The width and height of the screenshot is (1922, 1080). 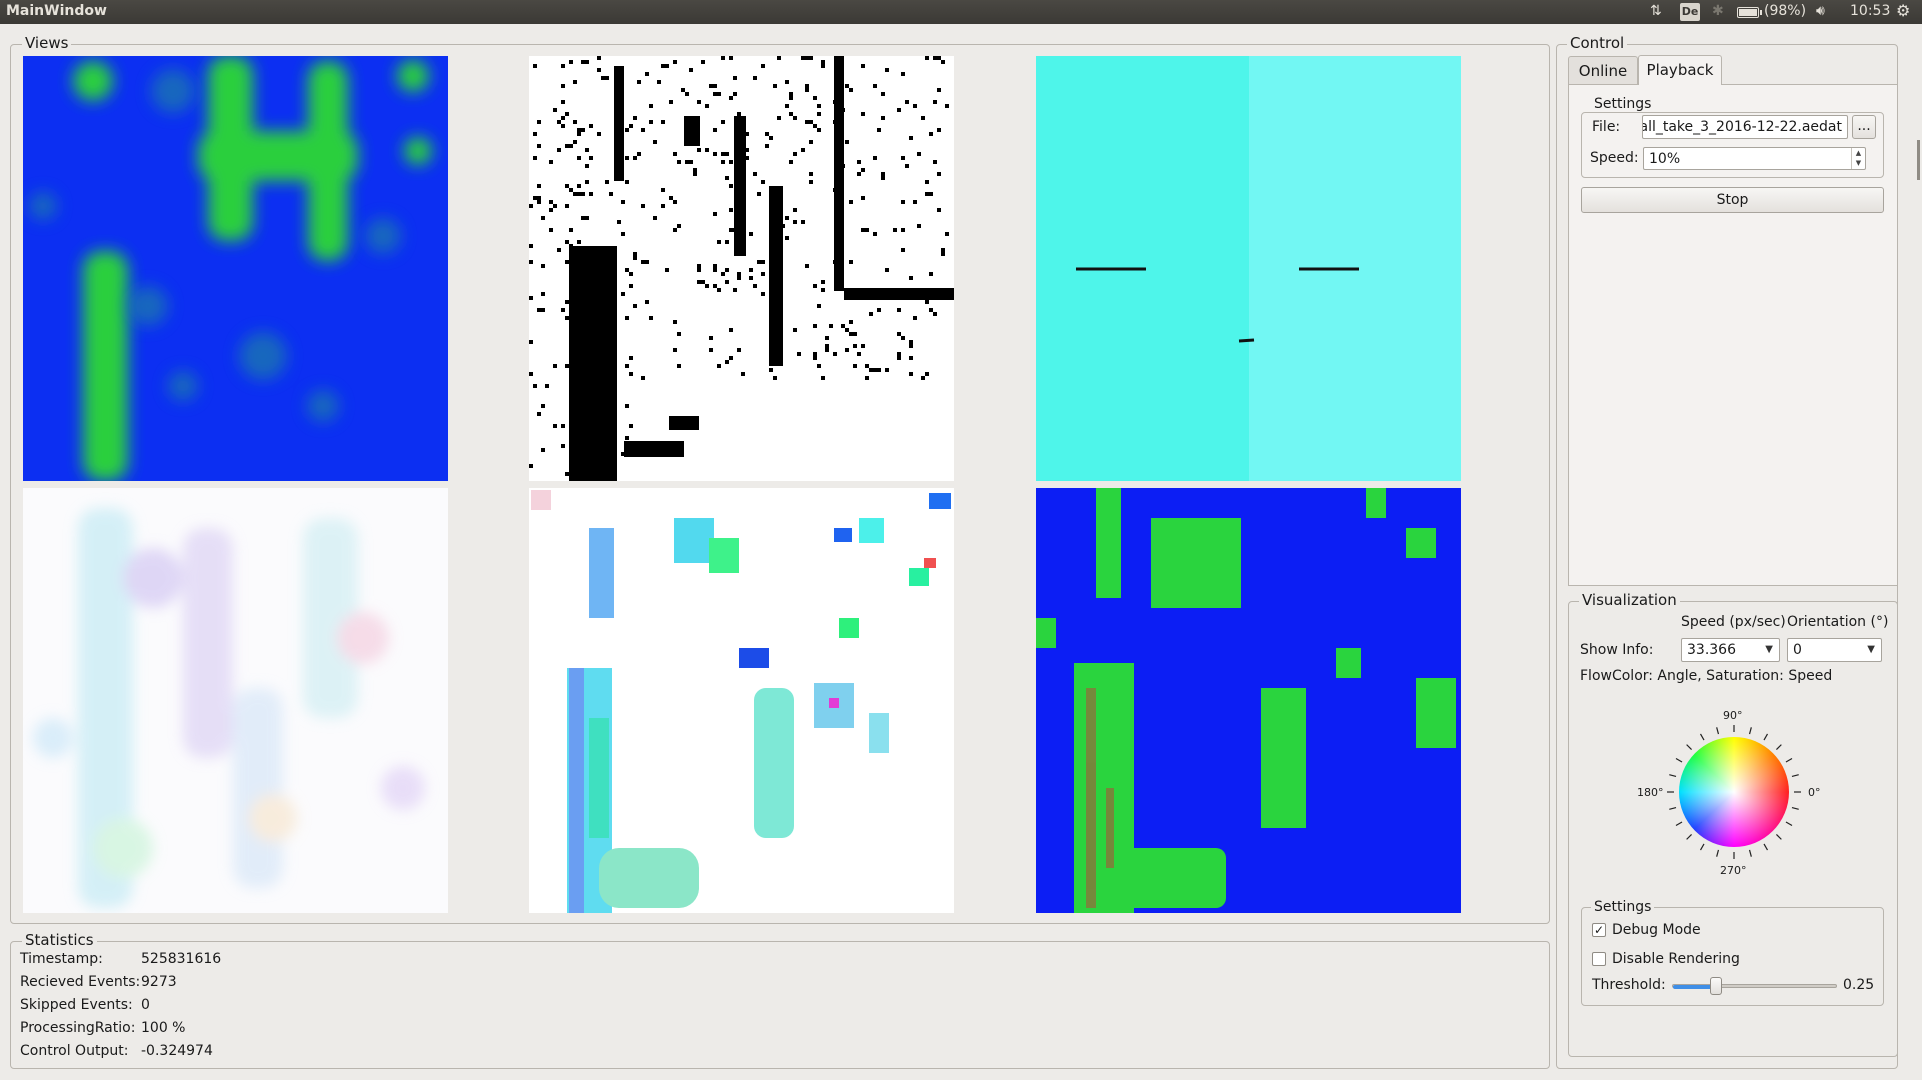 What do you see at coordinates (1656, 11) in the screenshot?
I see `network-icon: ⇅` at bounding box center [1656, 11].